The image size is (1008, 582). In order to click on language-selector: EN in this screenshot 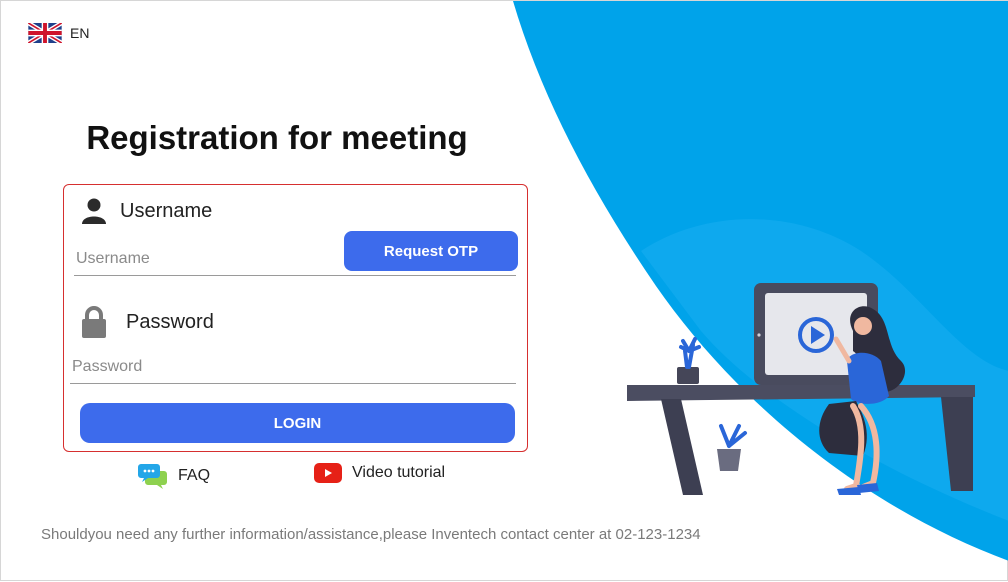, I will do `click(58, 33)`.